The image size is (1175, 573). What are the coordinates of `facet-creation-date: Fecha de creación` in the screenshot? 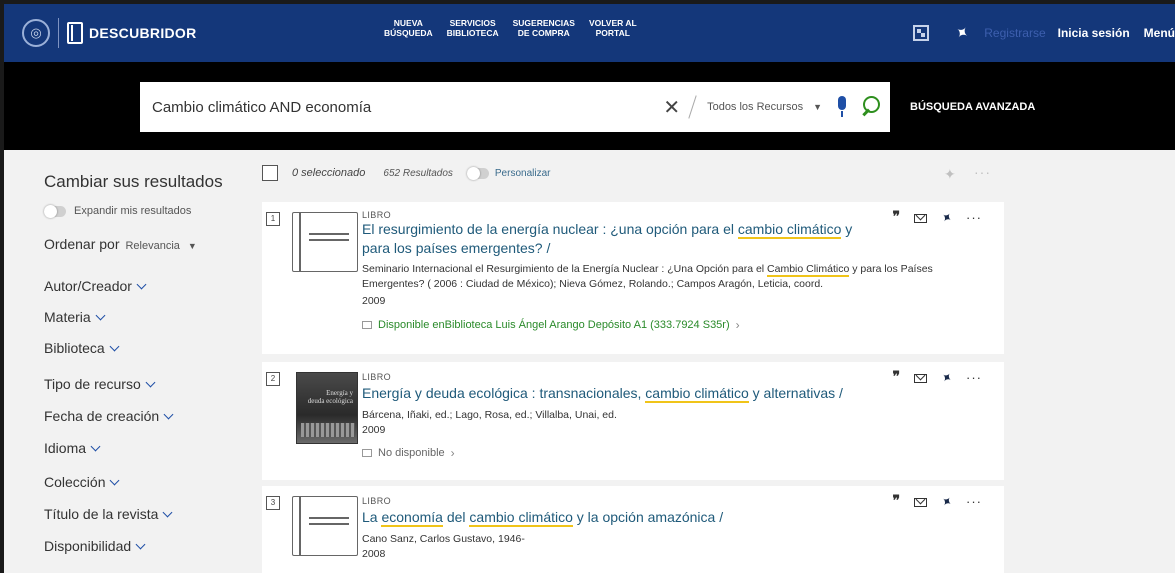 It's located at (109, 416).